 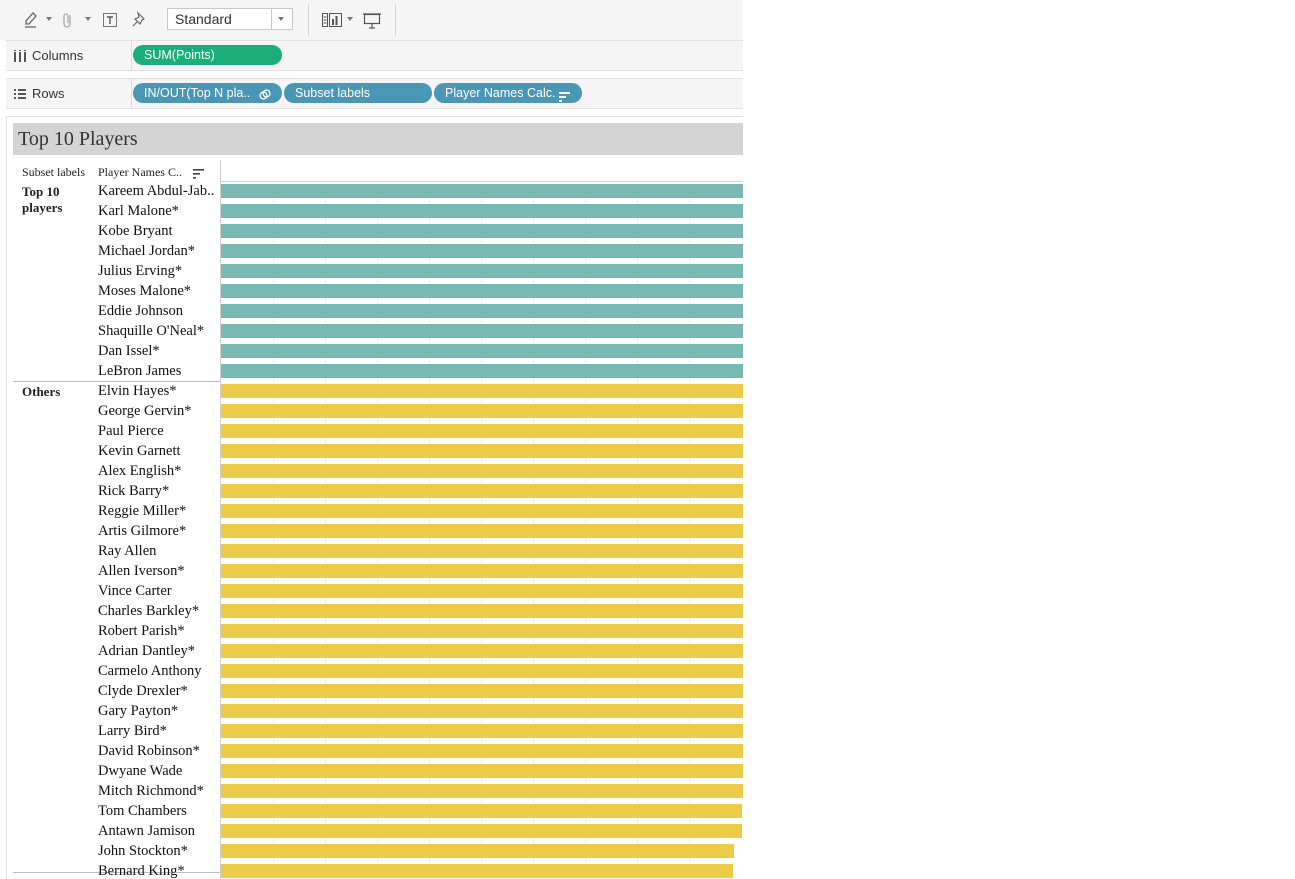 I want to click on group-label-line: players, so click(x=42, y=207).